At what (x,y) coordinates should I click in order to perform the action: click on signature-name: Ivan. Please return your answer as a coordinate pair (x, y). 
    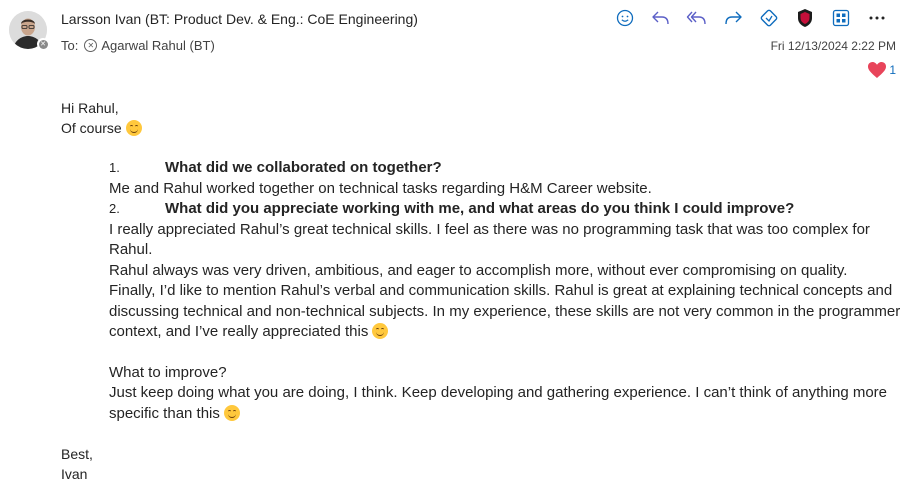
    Looking at the image, I should click on (74, 474).